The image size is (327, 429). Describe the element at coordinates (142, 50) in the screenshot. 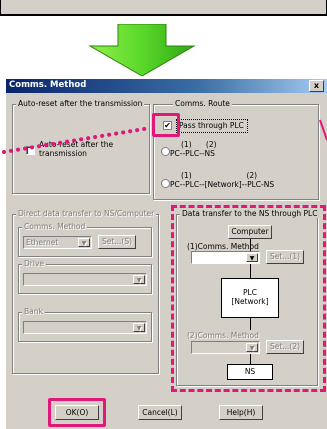

I see `down-arrow-icon` at that location.